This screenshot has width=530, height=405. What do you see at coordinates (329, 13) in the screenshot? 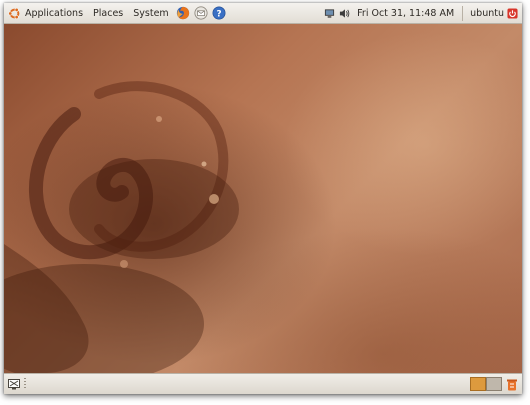
I see `network-icon` at bounding box center [329, 13].